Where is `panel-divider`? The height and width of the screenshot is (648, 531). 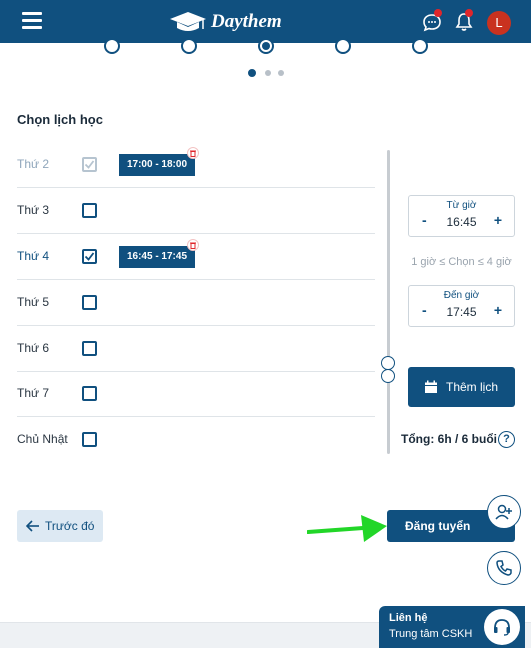 panel-divider is located at coordinates (388, 302).